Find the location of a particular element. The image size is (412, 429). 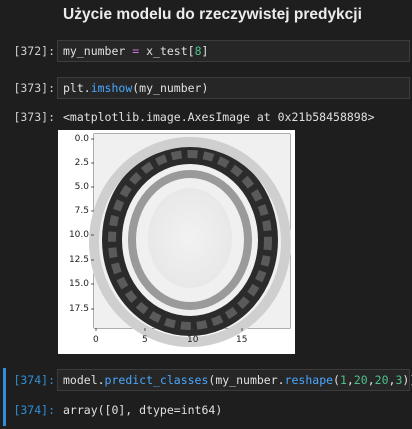

y-tick-label: 10.0 is located at coordinates (78, 235).